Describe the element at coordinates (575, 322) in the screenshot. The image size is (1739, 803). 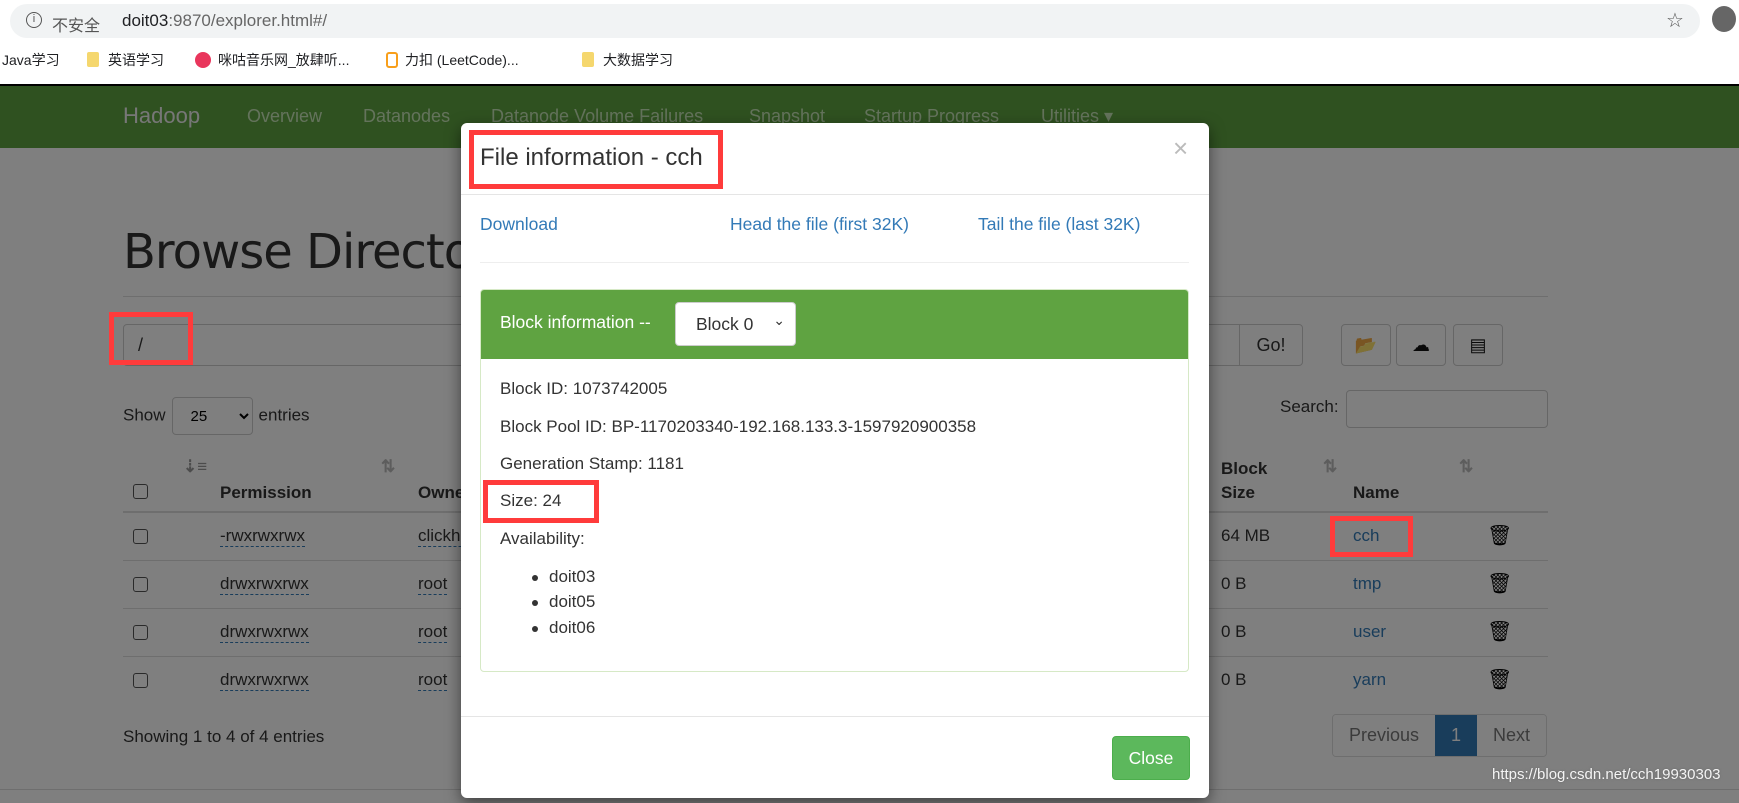
I see `block-info-label: Block information --` at that location.